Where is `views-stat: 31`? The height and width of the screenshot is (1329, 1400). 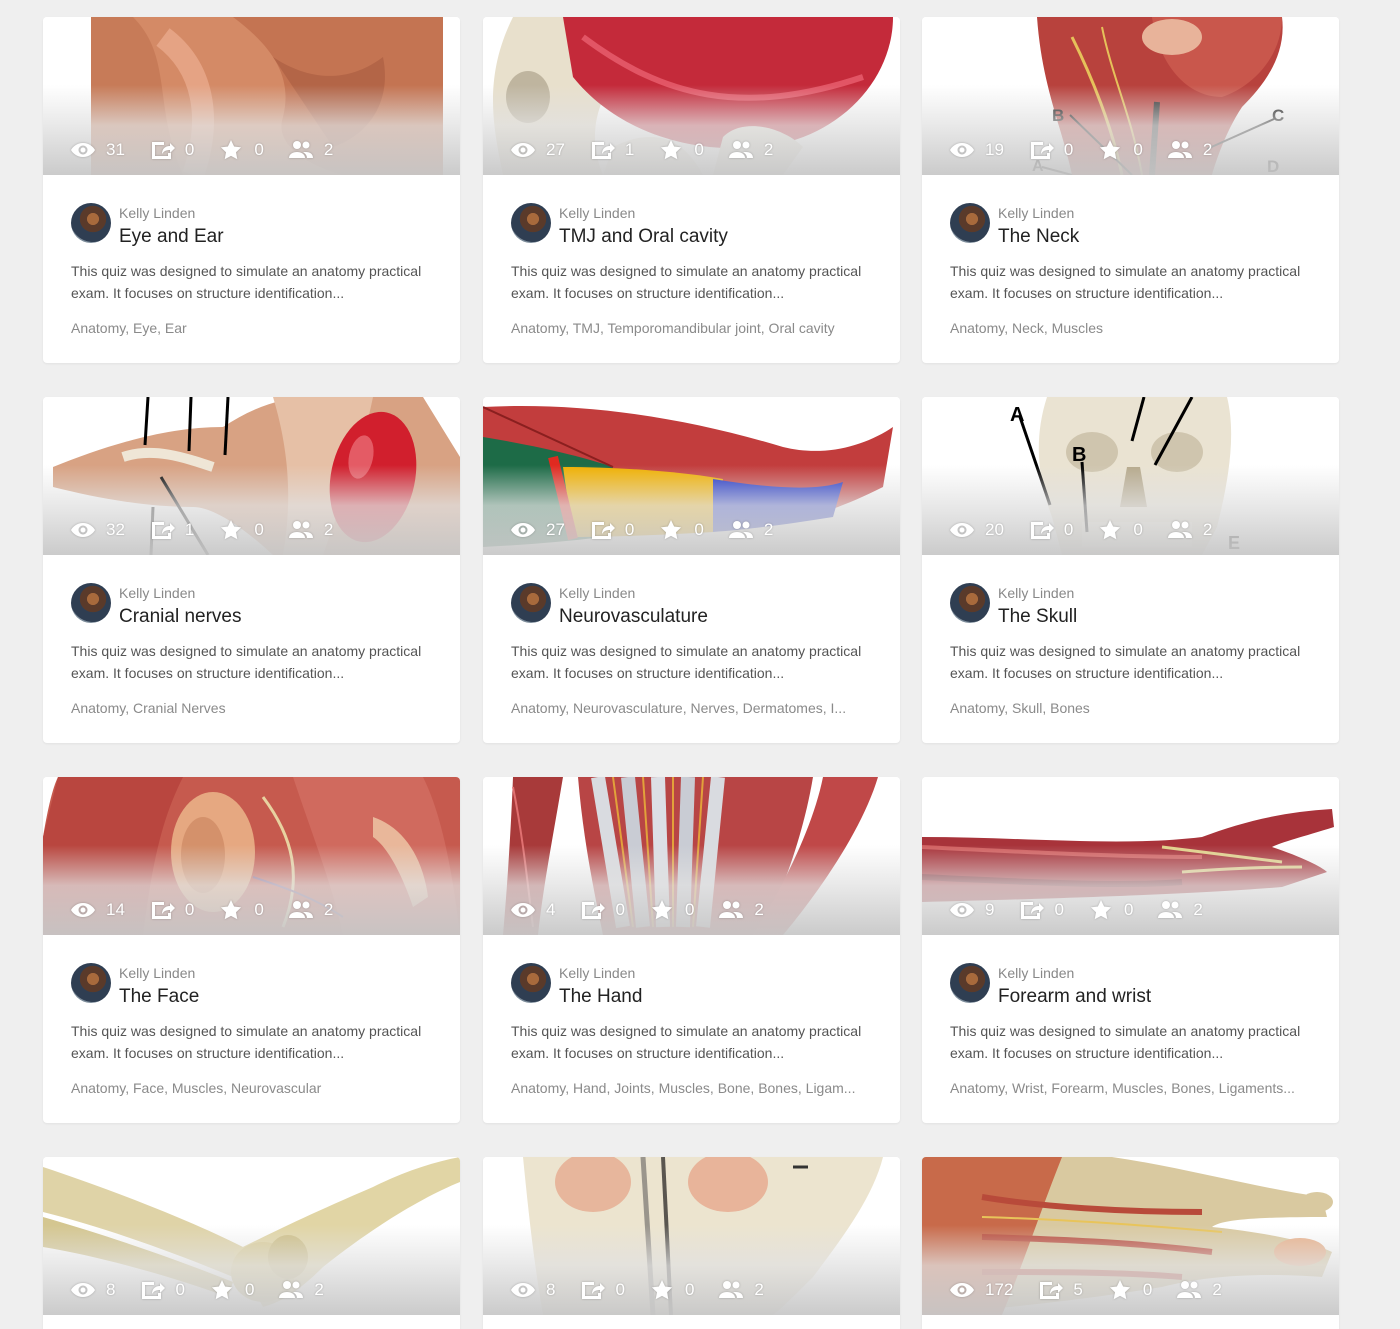 views-stat: 31 is located at coordinates (97, 150).